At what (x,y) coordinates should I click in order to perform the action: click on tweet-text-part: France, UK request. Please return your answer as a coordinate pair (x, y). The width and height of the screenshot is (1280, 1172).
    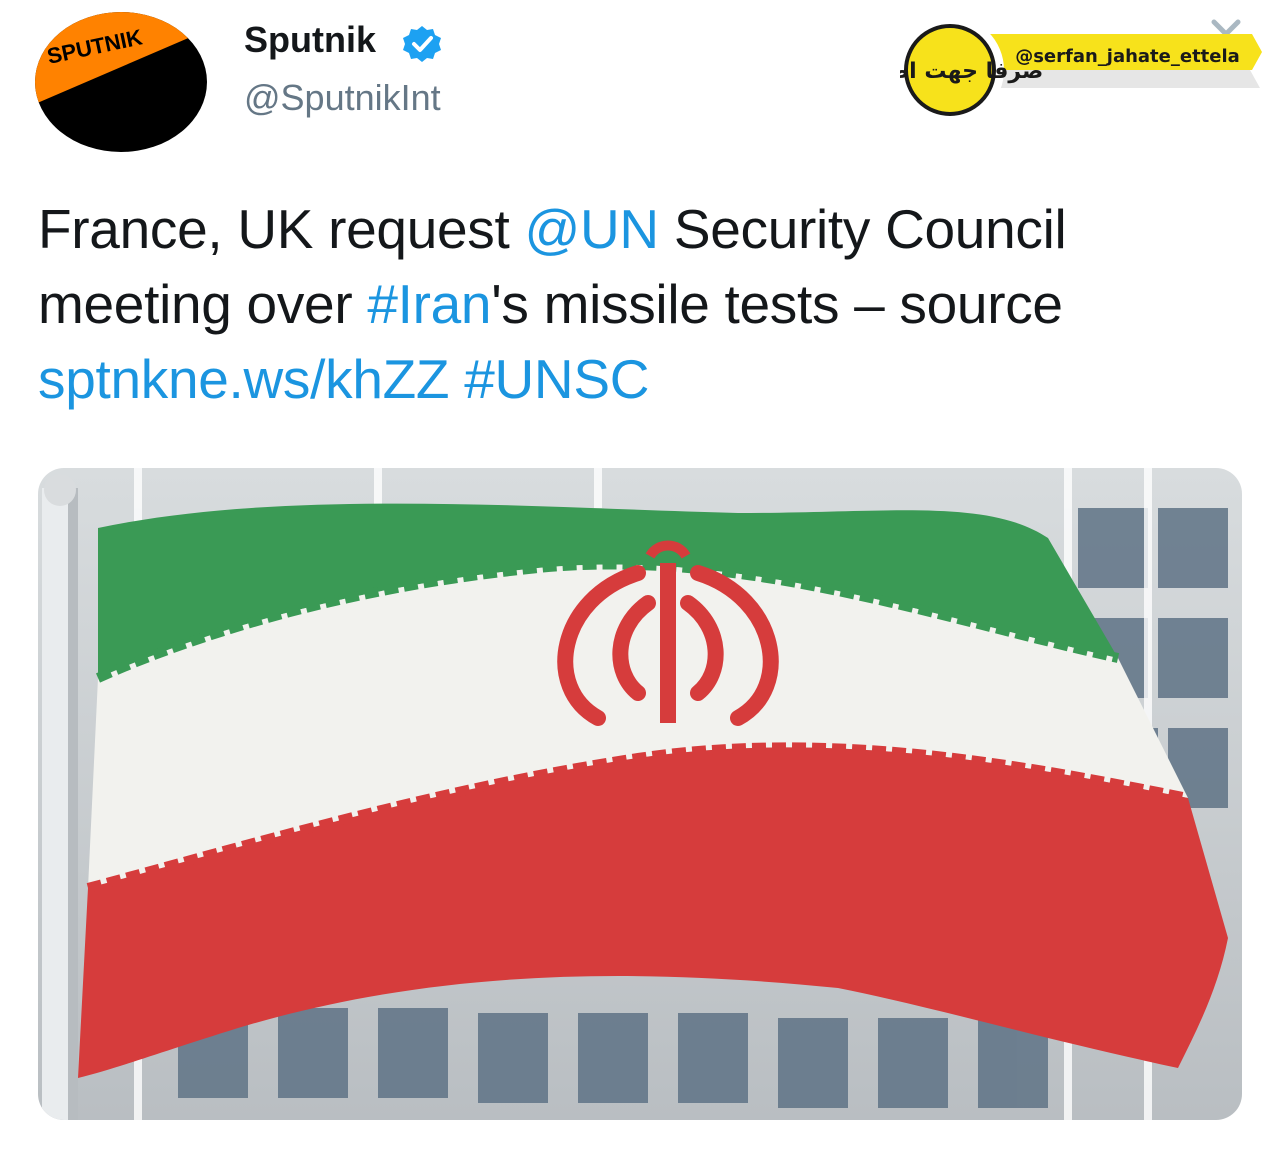
    Looking at the image, I should click on (281, 229).